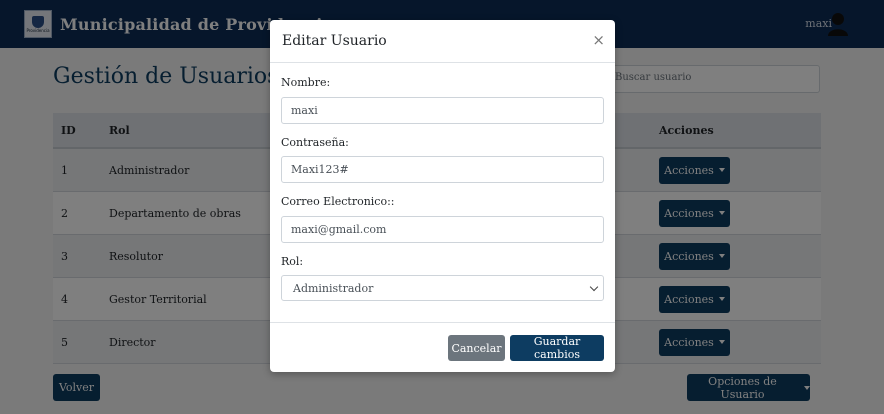 The image size is (884, 414). I want to click on modal-title: Editar Usuario, so click(334, 41).